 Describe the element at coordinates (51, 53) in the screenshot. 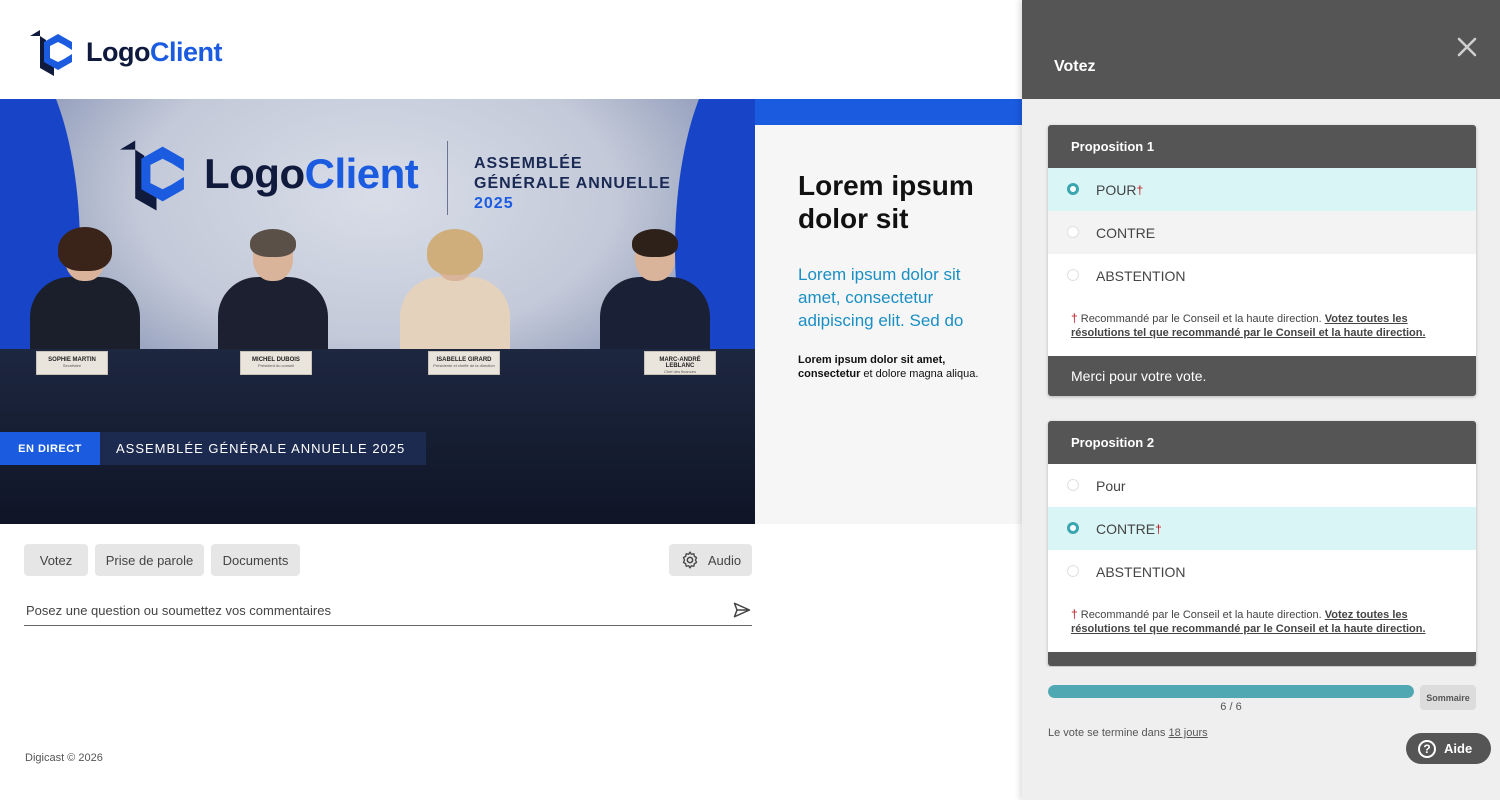

I see `logo-mark-icon` at that location.